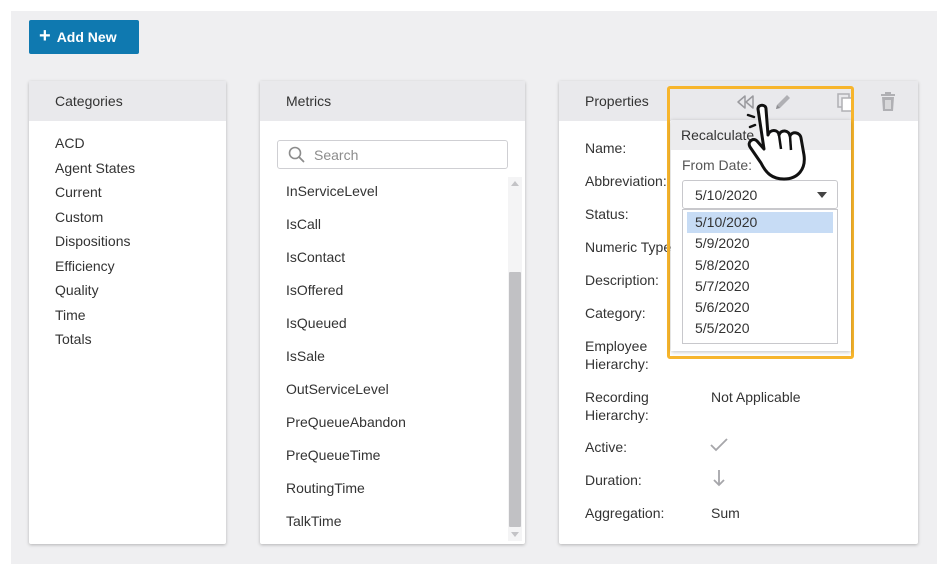 This screenshot has width=939, height=567. I want to click on caret-down-icon, so click(822, 195).